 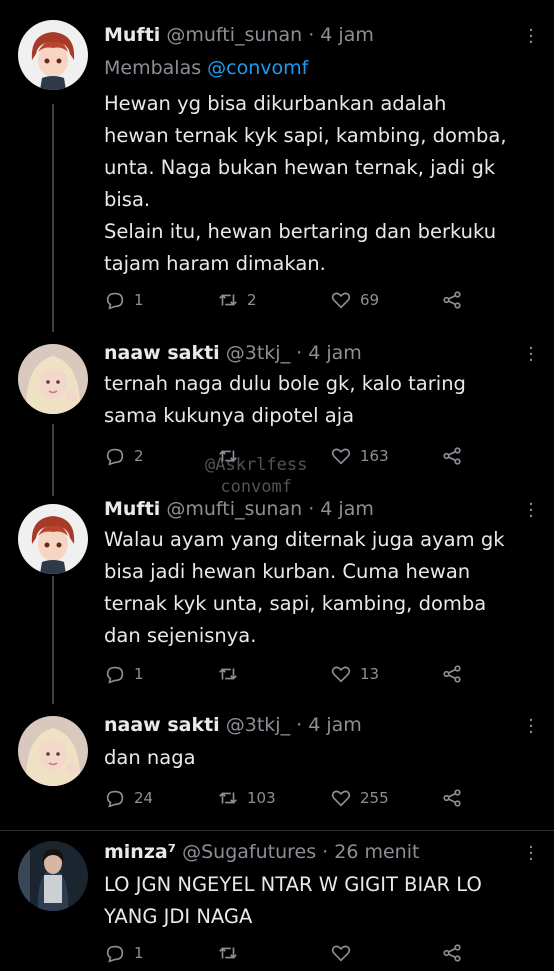 I want to click on timestamp: · 26 menit, so click(x=370, y=852).